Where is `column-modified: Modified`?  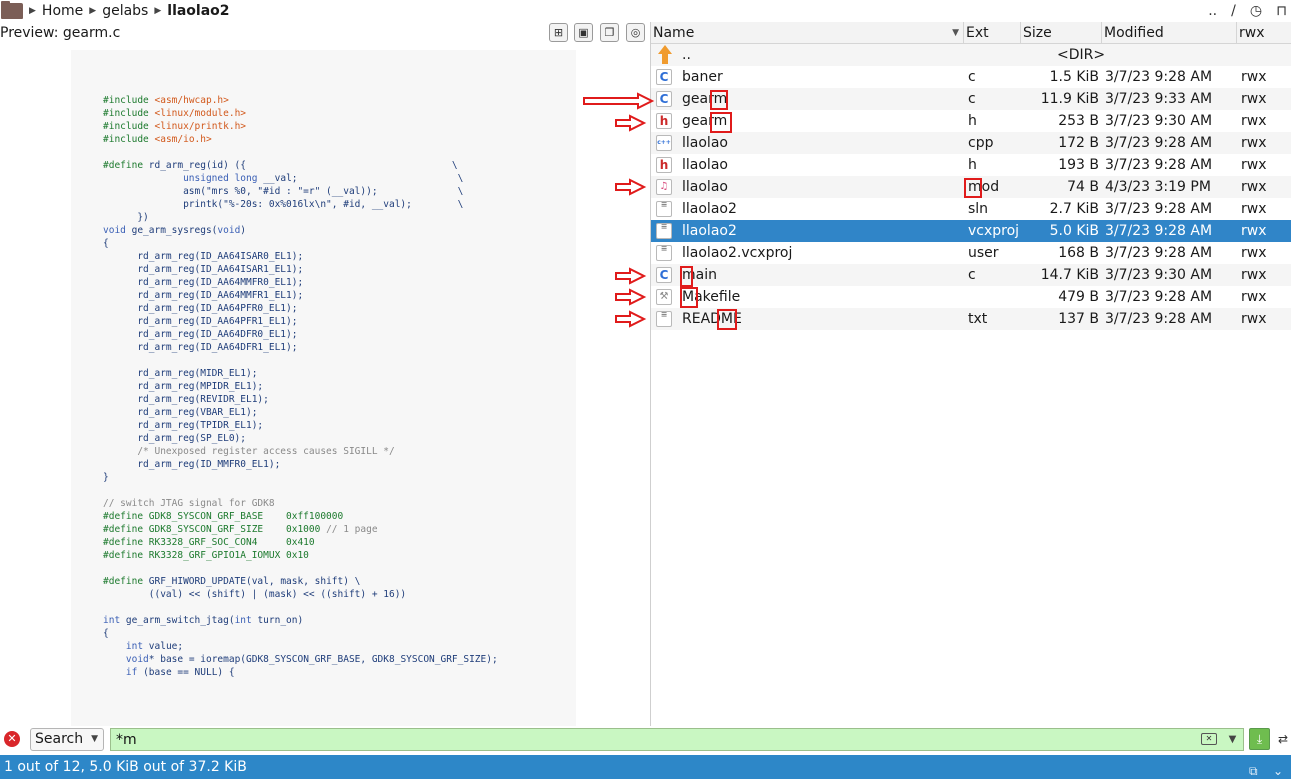
column-modified: Modified is located at coordinates (1169, 33).